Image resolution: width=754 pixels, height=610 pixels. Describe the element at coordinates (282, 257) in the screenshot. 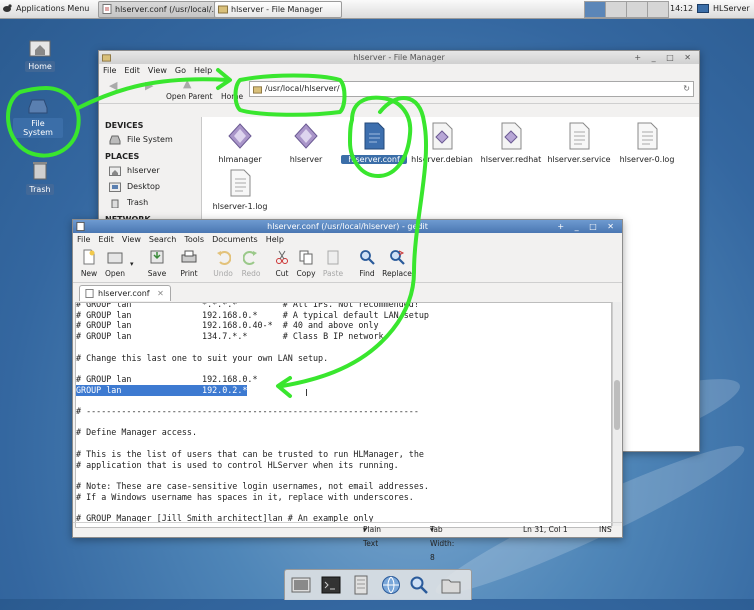

I see `cut-icon` at that location.